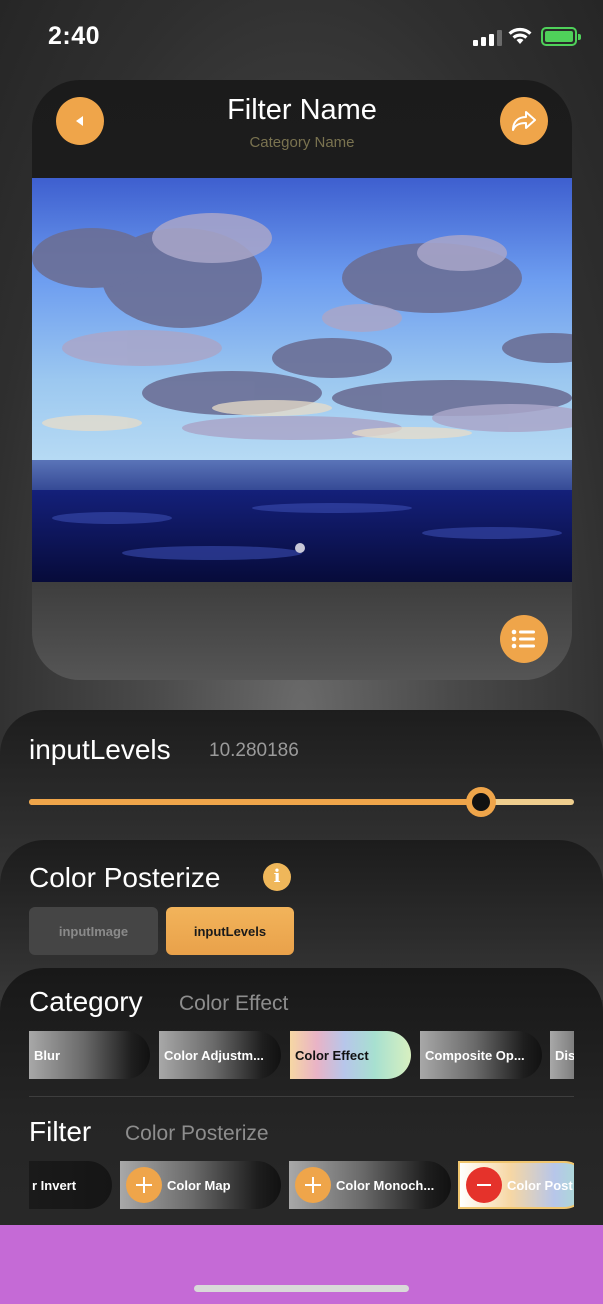 This screenshot has width=603, height=1304. What do you see at coordinates (86, 1001) in the screenshot?
I see `category-label: Category` at bounding box center [86, 1001].